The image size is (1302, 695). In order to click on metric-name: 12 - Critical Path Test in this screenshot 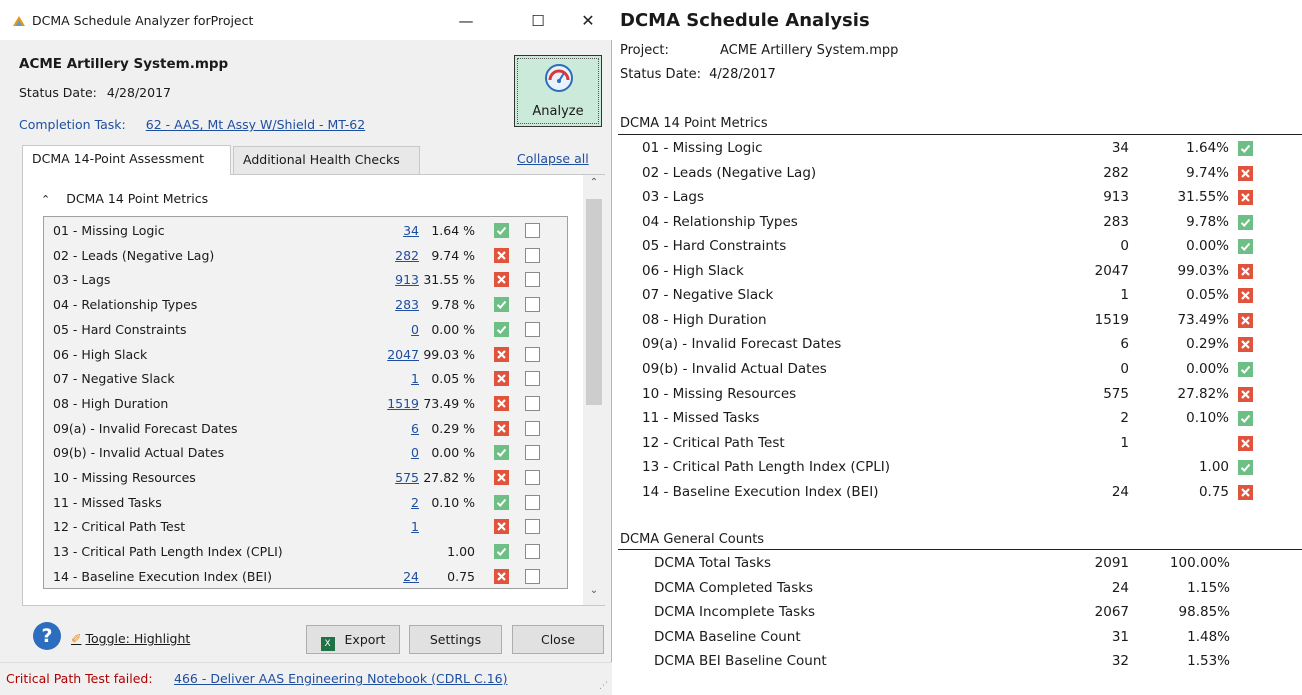, I will do `click(119, 527)`.